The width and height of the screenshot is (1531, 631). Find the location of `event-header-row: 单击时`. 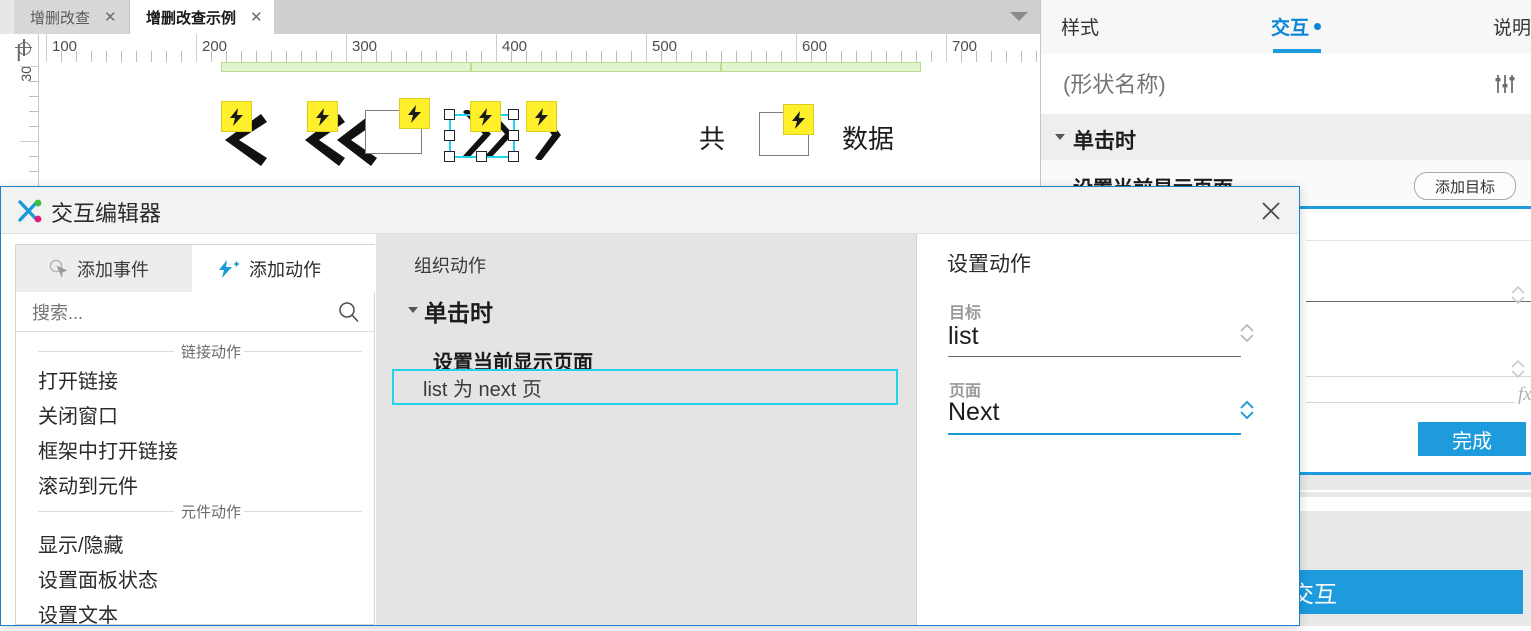

event-header-row: 单击时 is located at coordinates (1286, 137).